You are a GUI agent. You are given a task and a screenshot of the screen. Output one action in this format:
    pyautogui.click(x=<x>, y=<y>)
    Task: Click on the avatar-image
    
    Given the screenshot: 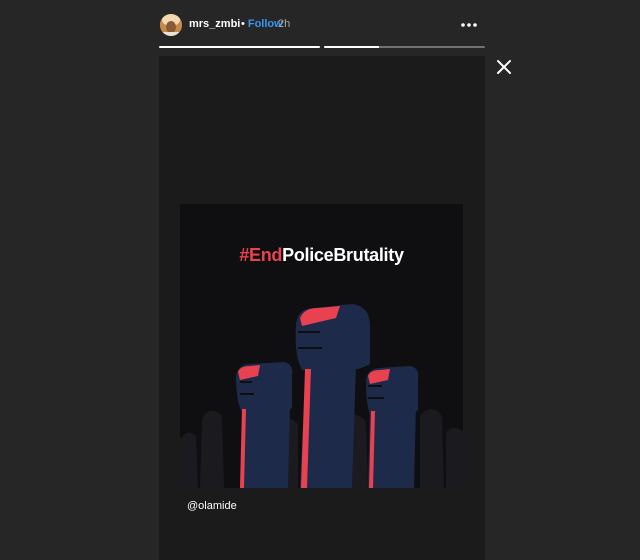 What is the action you would take?
    pyautogui.click(x=171, y=25)
    